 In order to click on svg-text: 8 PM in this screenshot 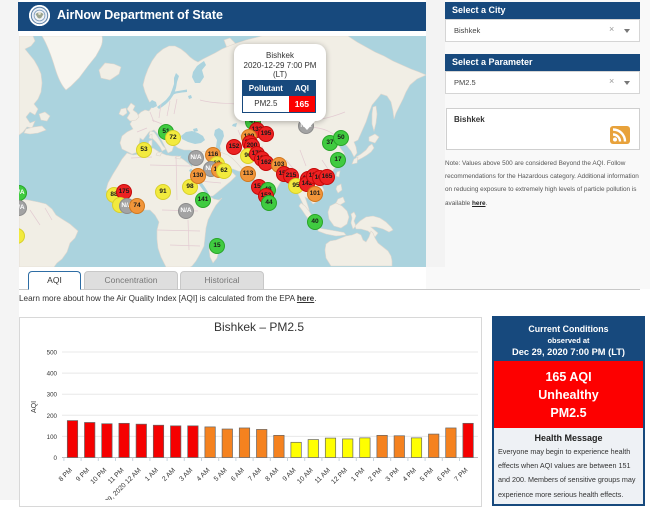, I will do `click(66, 475)`.